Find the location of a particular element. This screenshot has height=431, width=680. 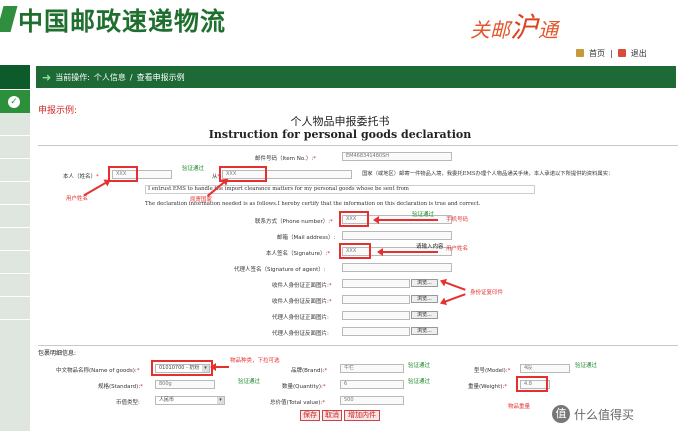

logout-link: 退出 is located at coordinates (639, 53).